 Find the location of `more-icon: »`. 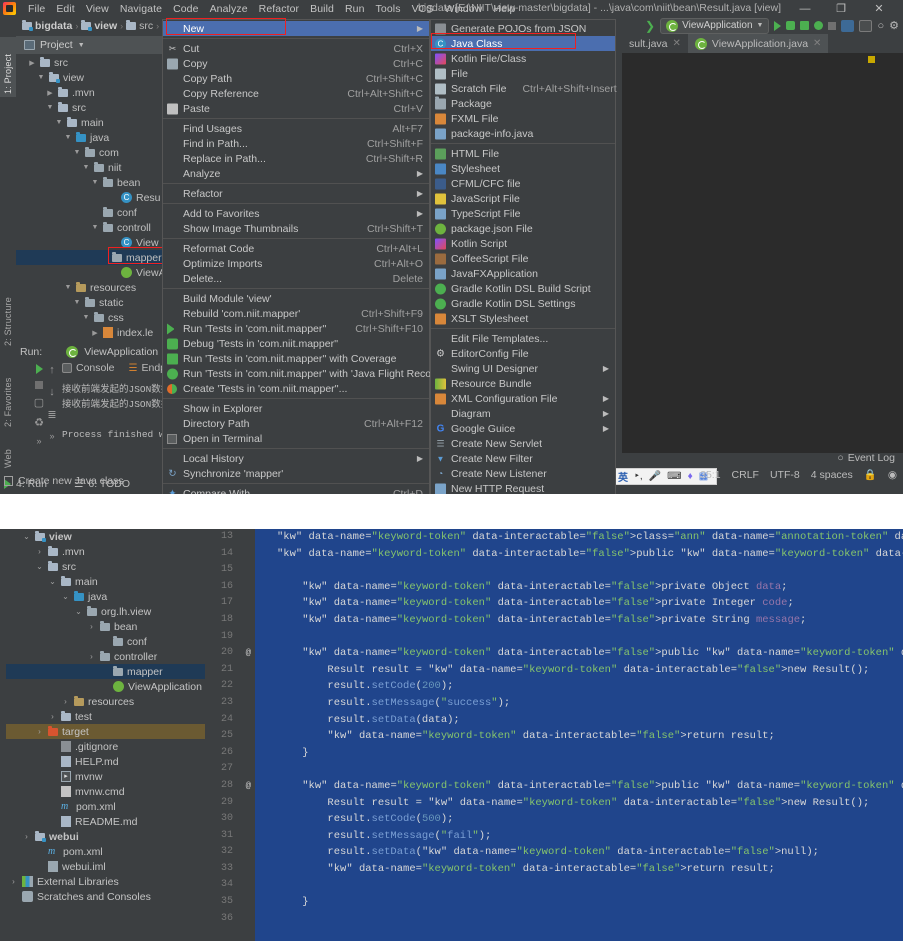

more-icon: » is located at coordinates (51, 436).